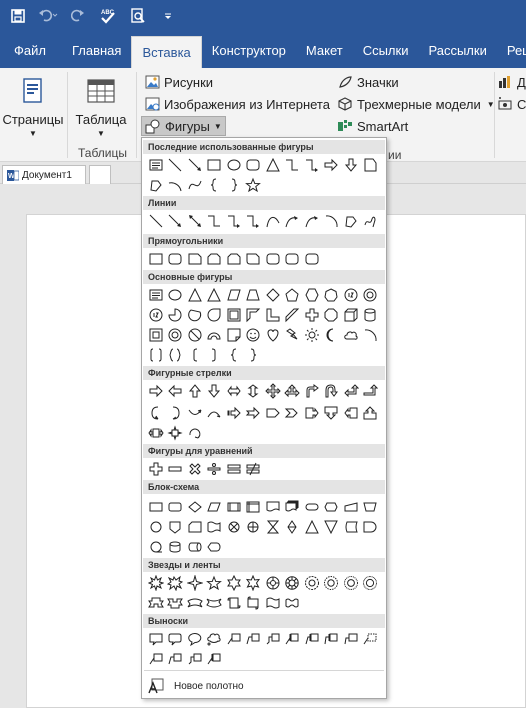  Describe the element at coordinates (351, 583) in the screenshot. I see `shape-star24-icon` at that location.